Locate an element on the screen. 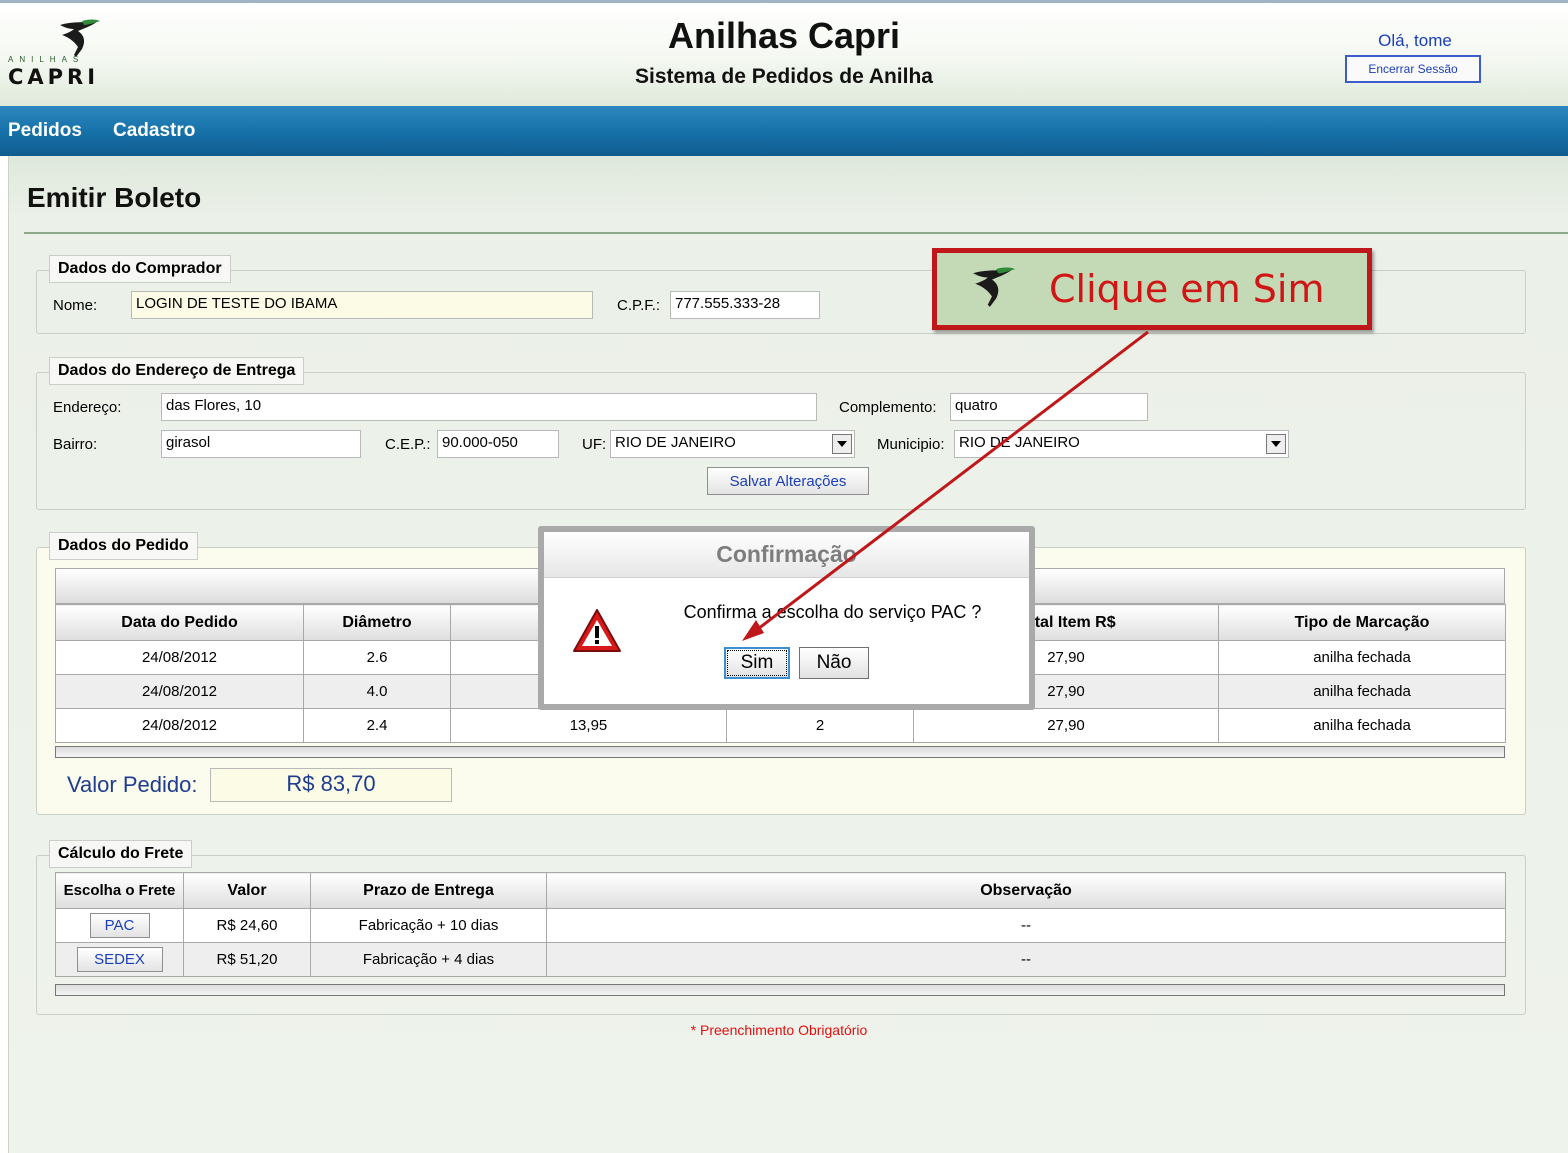 The height and width of the screenshot is (1153, 1568). bird-logo-icon is located at coordinates (994, 287).